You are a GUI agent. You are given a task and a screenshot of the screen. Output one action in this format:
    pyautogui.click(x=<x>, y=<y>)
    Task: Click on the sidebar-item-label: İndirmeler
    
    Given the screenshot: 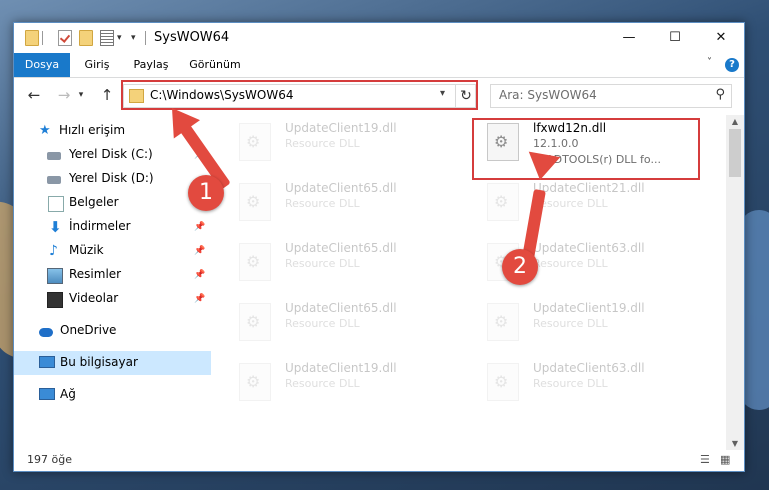 What is the action you would take?
    pyautogui.click(x=100, y=226)
    